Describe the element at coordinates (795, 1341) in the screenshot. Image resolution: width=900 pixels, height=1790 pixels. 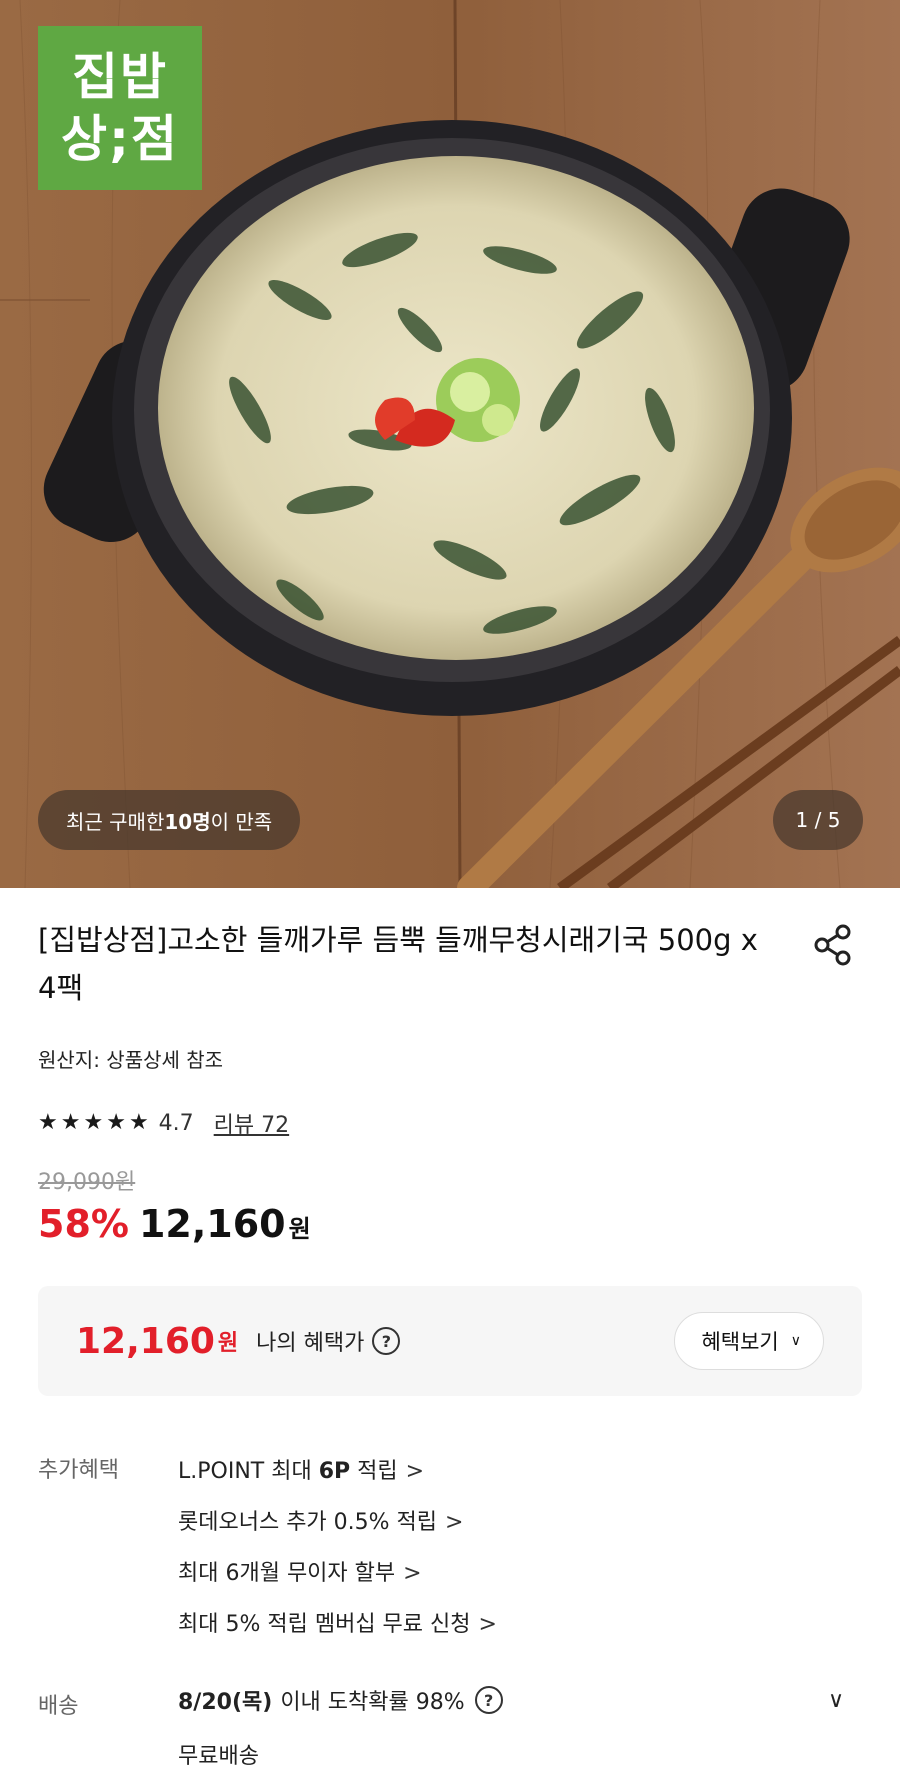
I see `chevron-down-icon: ∨` at that location.